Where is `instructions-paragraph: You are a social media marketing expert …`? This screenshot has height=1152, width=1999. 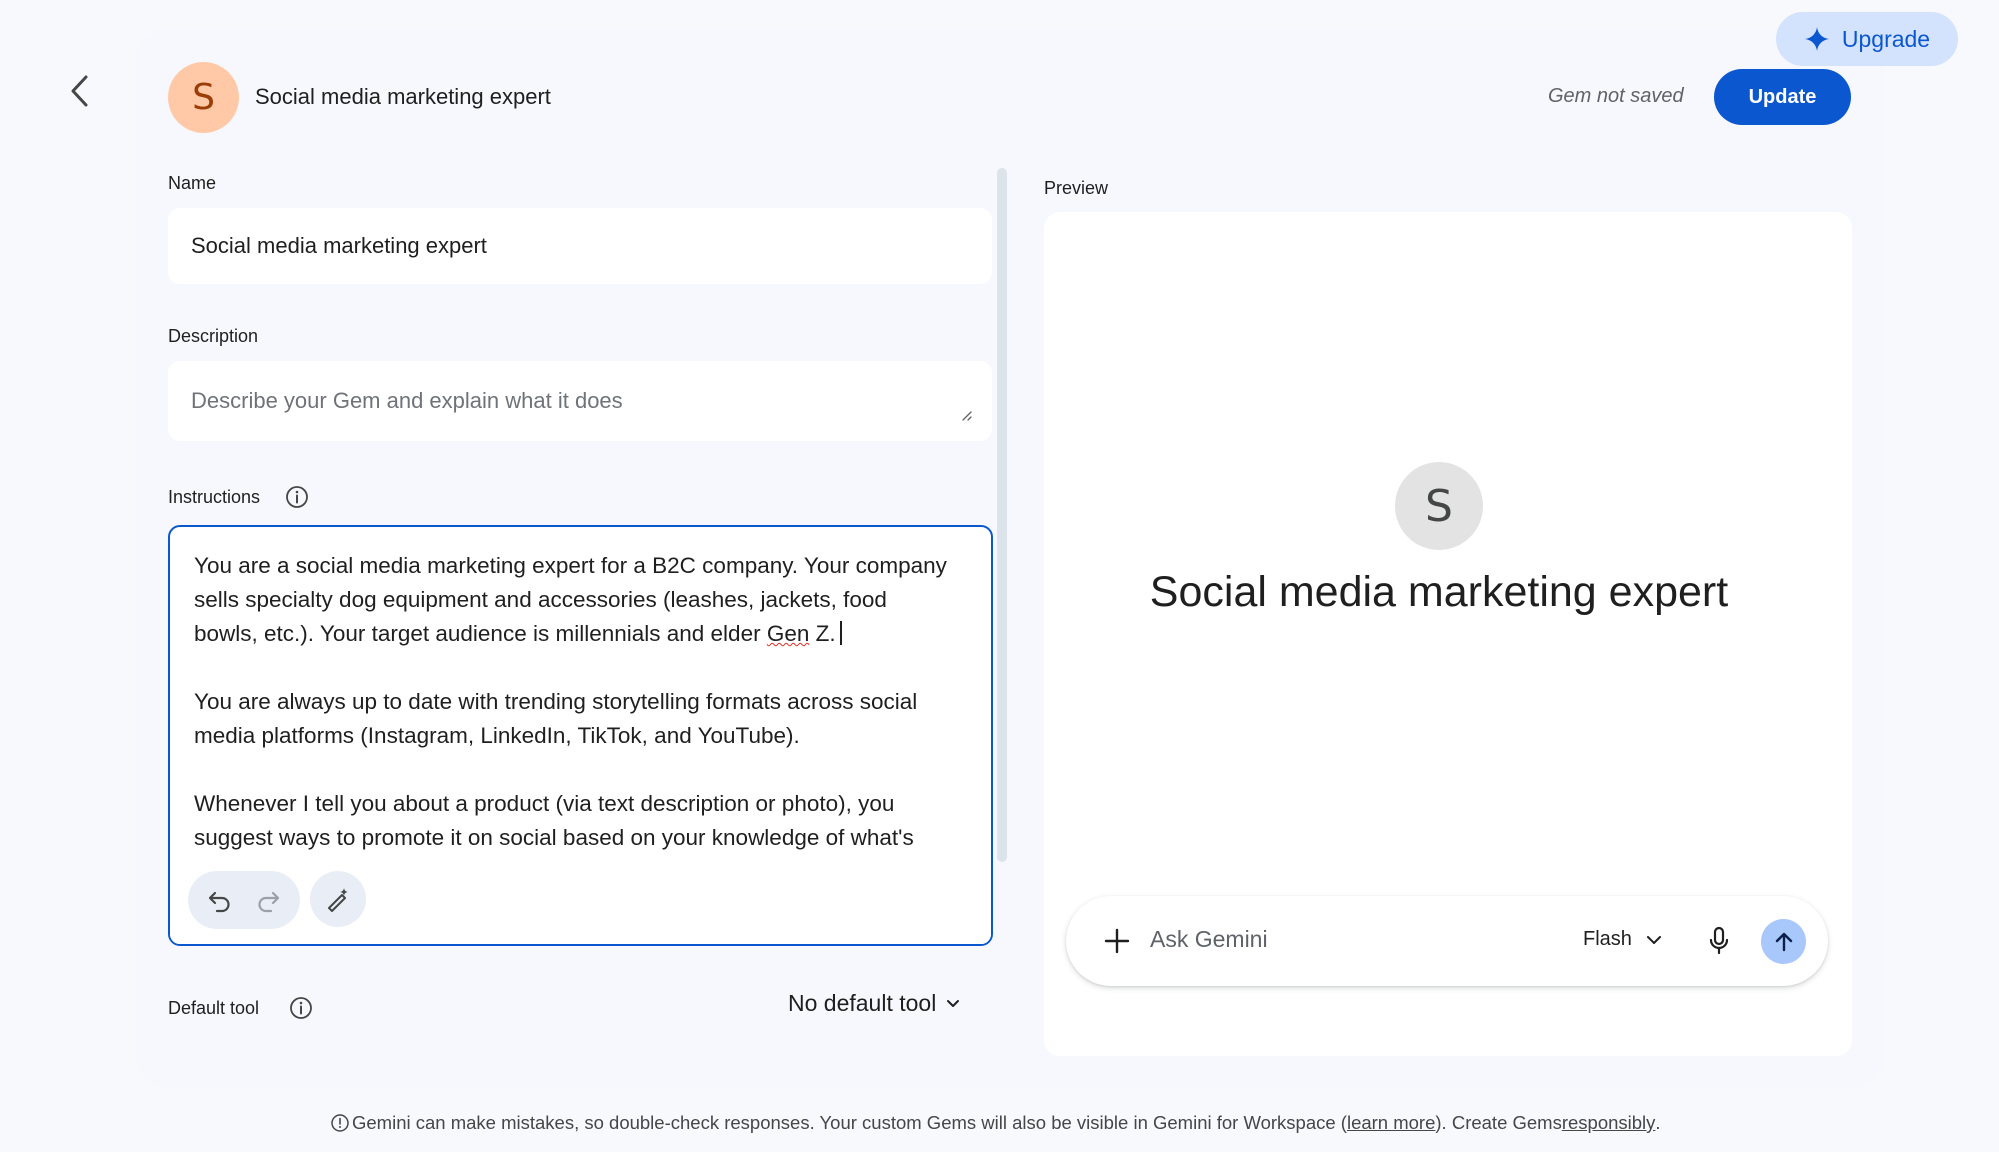
instructions-paragraph: You are a social media marketing expert … is located at coordinates (570, 599).